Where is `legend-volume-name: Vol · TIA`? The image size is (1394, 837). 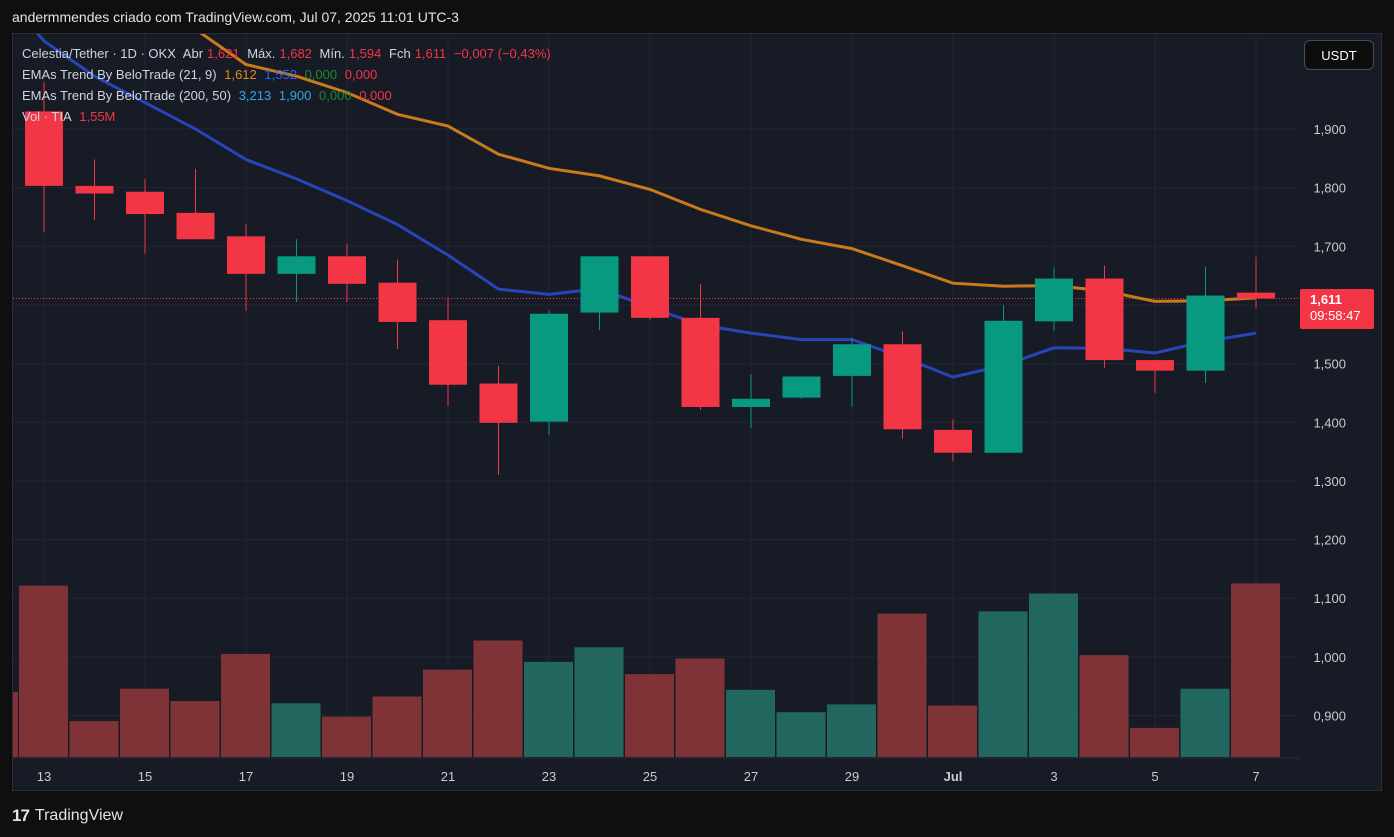
legend-volume-name: Vol · TIA is located at coordinates (47, 116).